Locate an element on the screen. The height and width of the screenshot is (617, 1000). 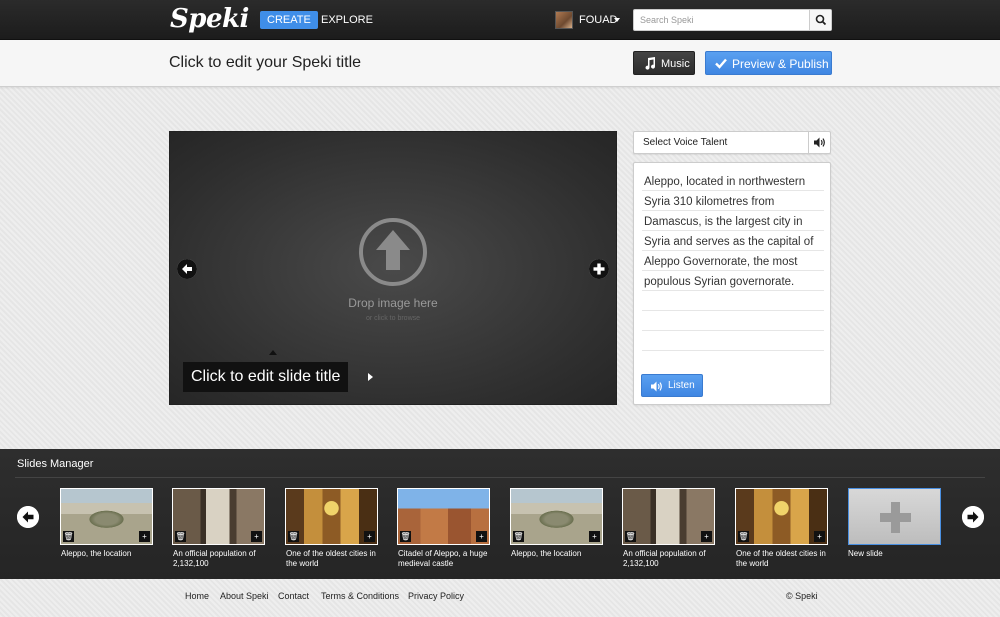
search-button is located at coordinates (820, 20).